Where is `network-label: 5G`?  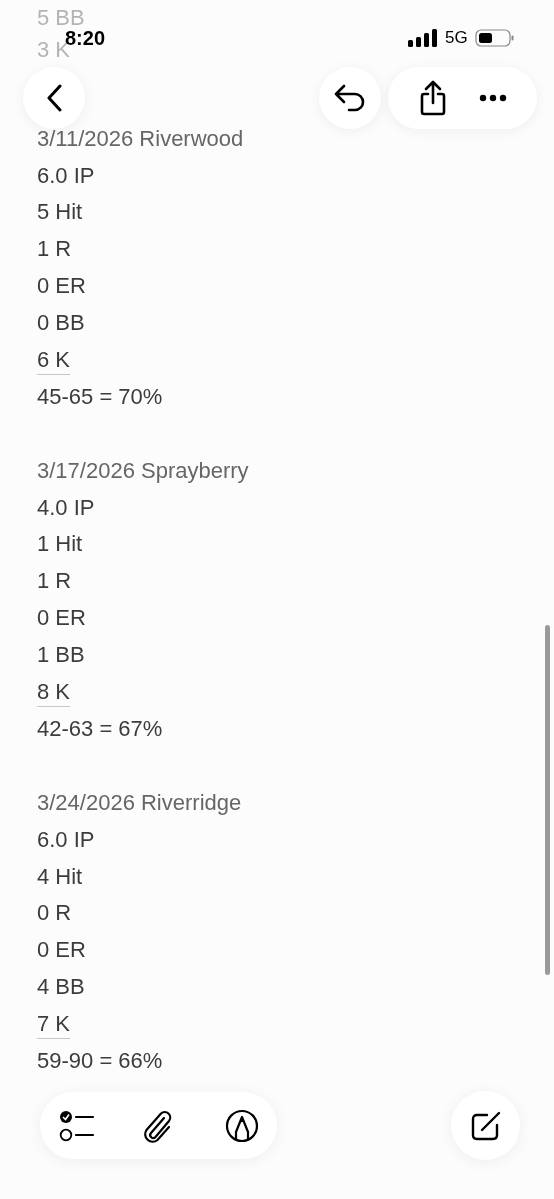
network-label: 5G is located at coordinates (456, 38).